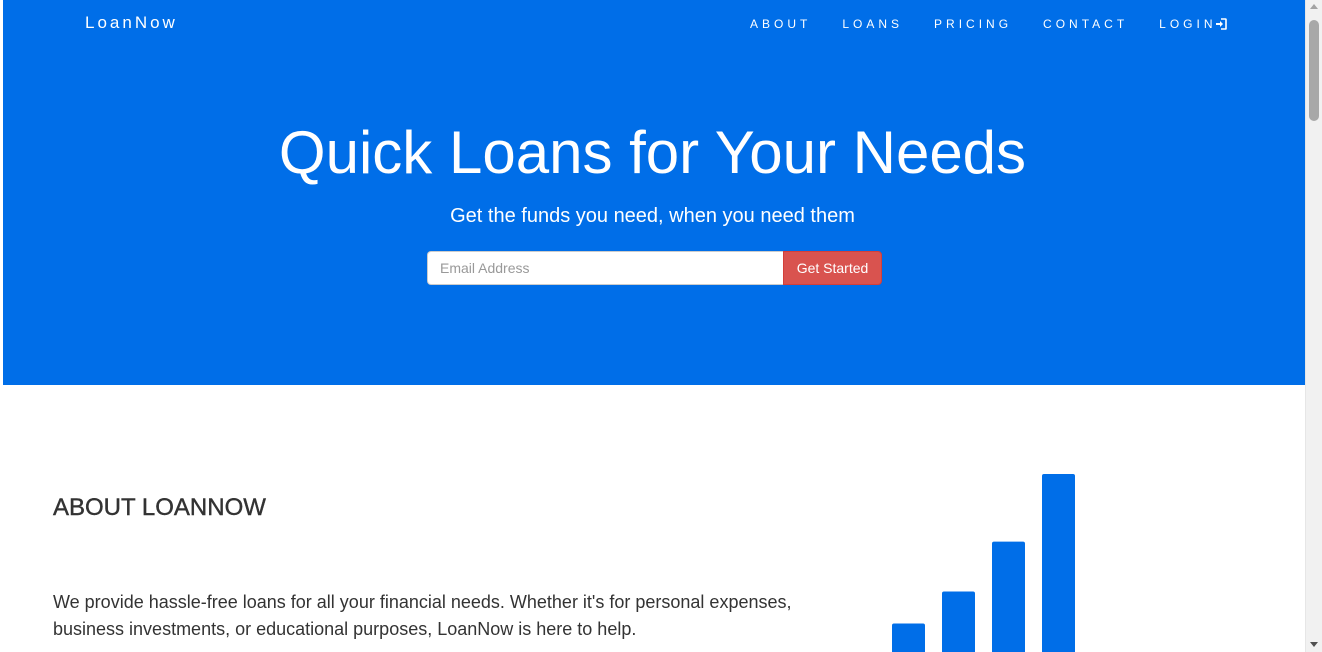 The image size is (1322, 652). Describe the element at coordinates (131, 23) in the screenshot. I see `brand-logo: LoanNow` at that location.